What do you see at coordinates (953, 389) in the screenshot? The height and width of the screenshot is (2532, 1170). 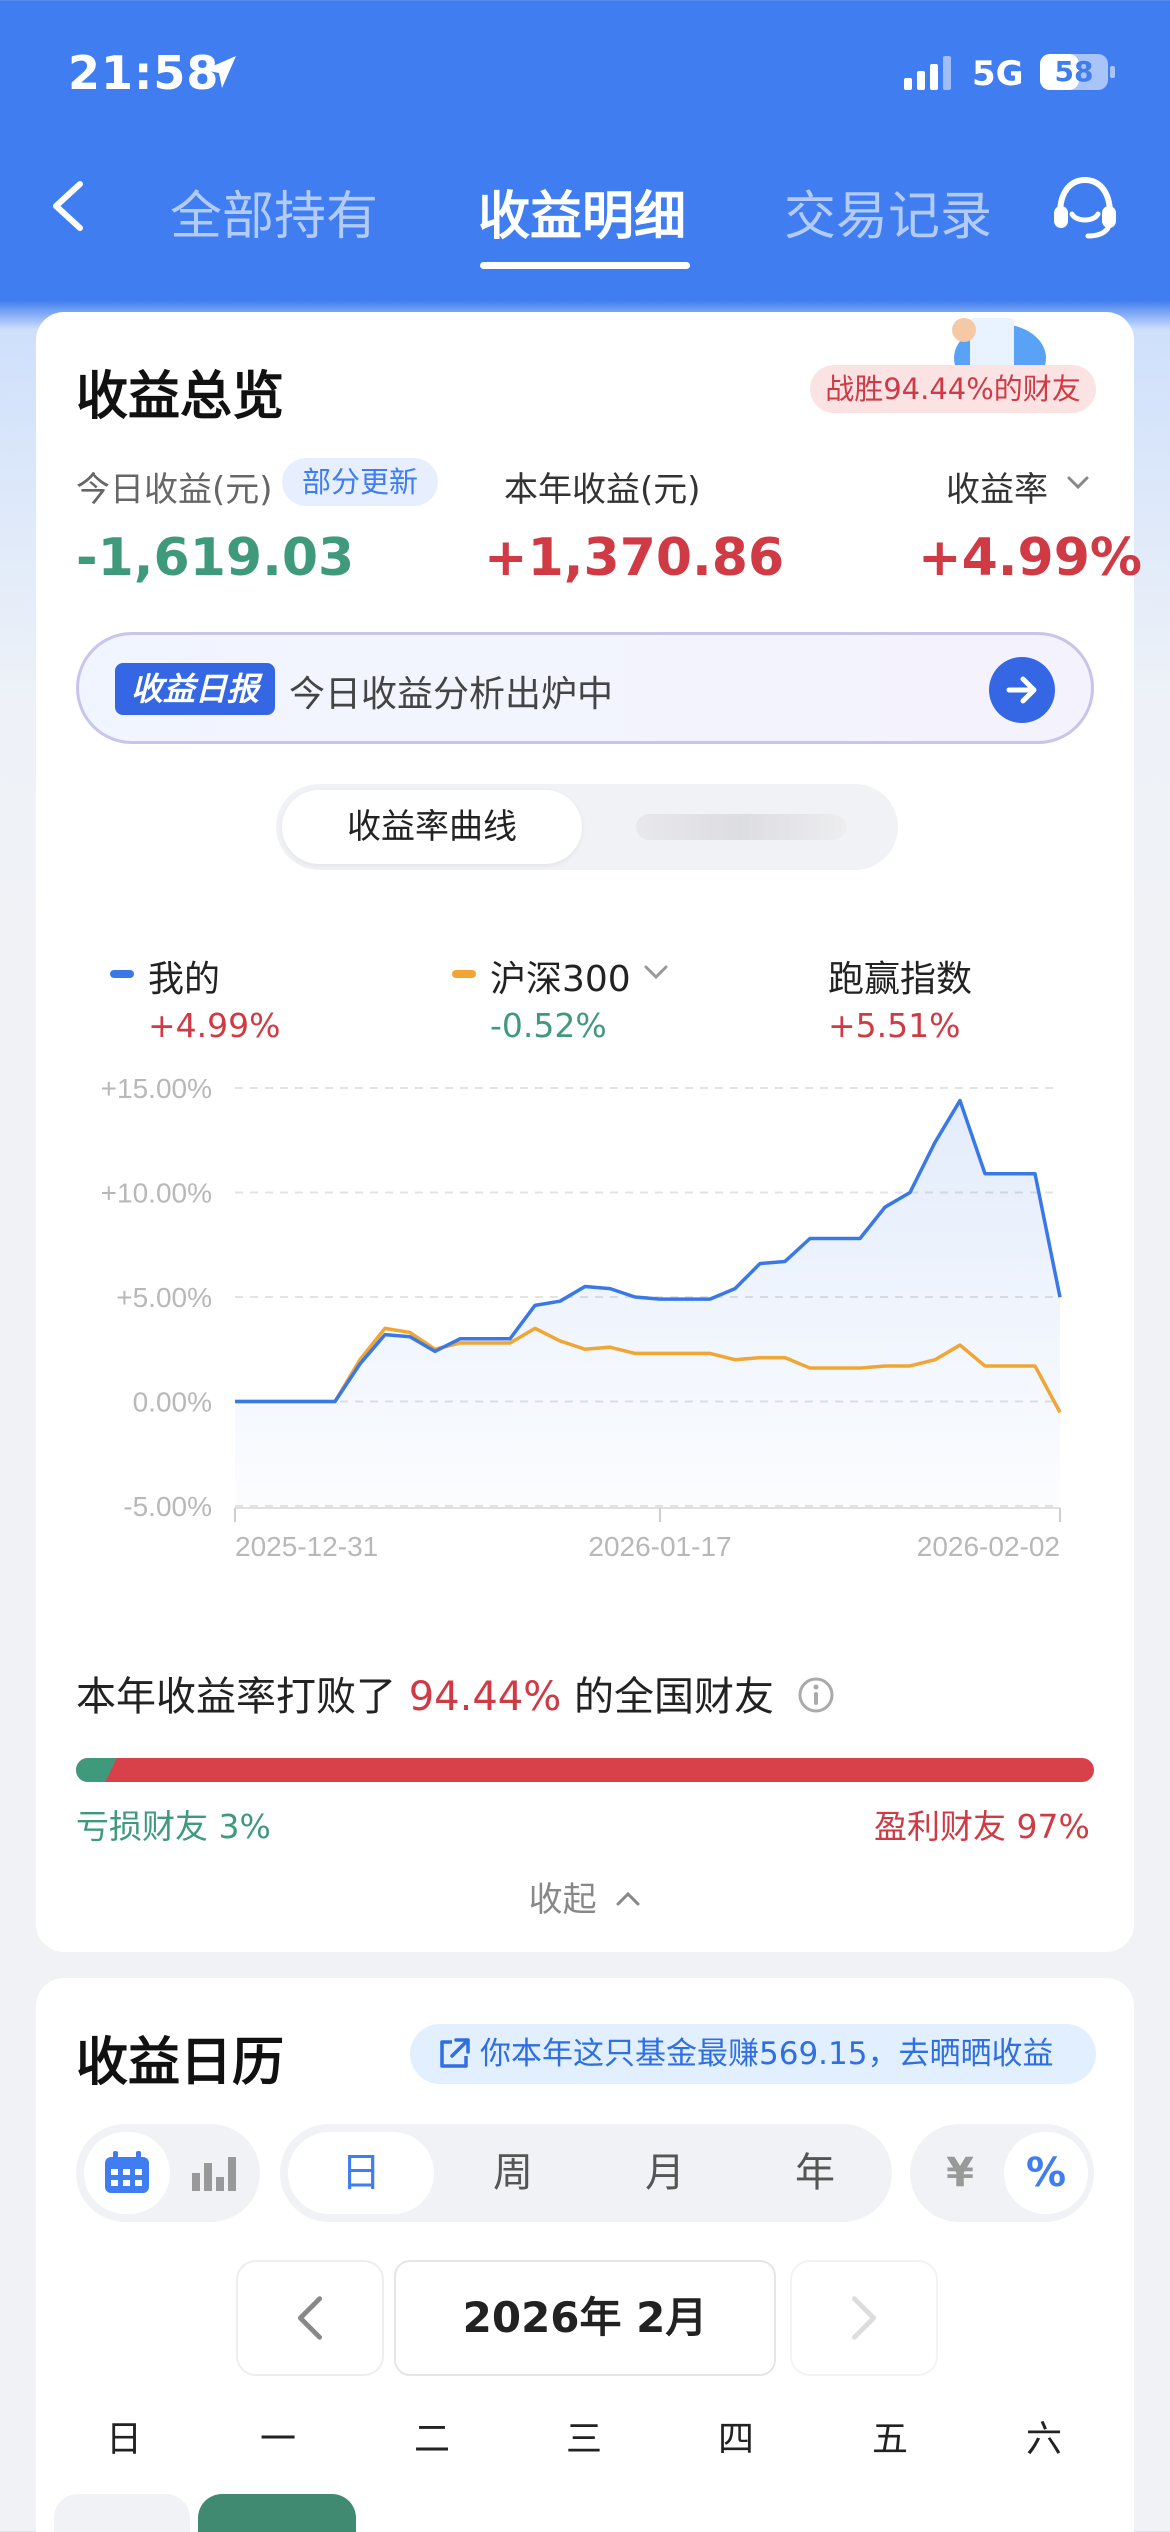 I see `beat-percentage-badge: 战胜94.44%的财友` at bounding box center [953, 389].